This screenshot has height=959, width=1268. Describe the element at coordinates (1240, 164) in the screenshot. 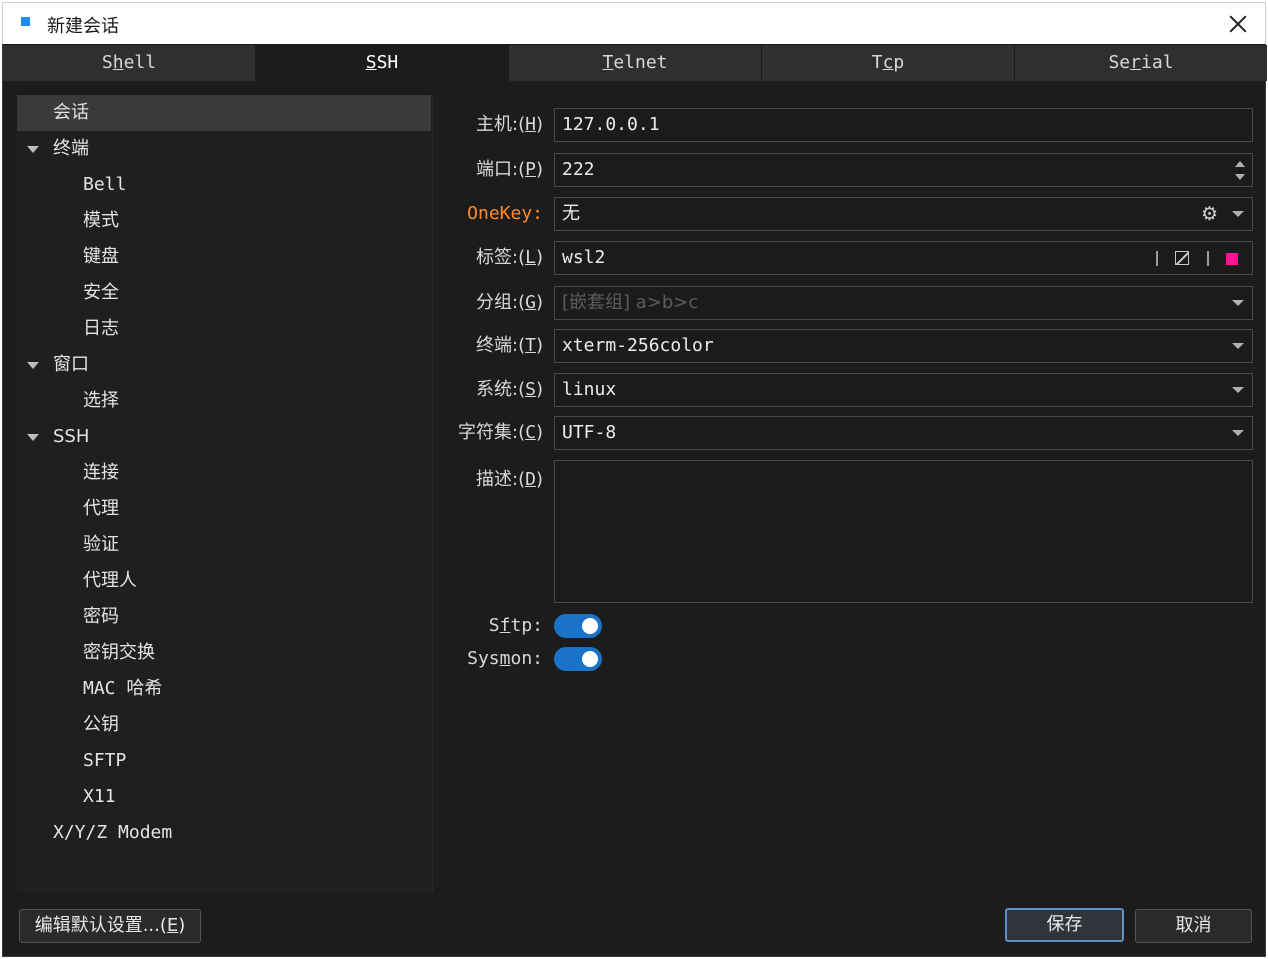

I see `spin-up-icon` at that location.